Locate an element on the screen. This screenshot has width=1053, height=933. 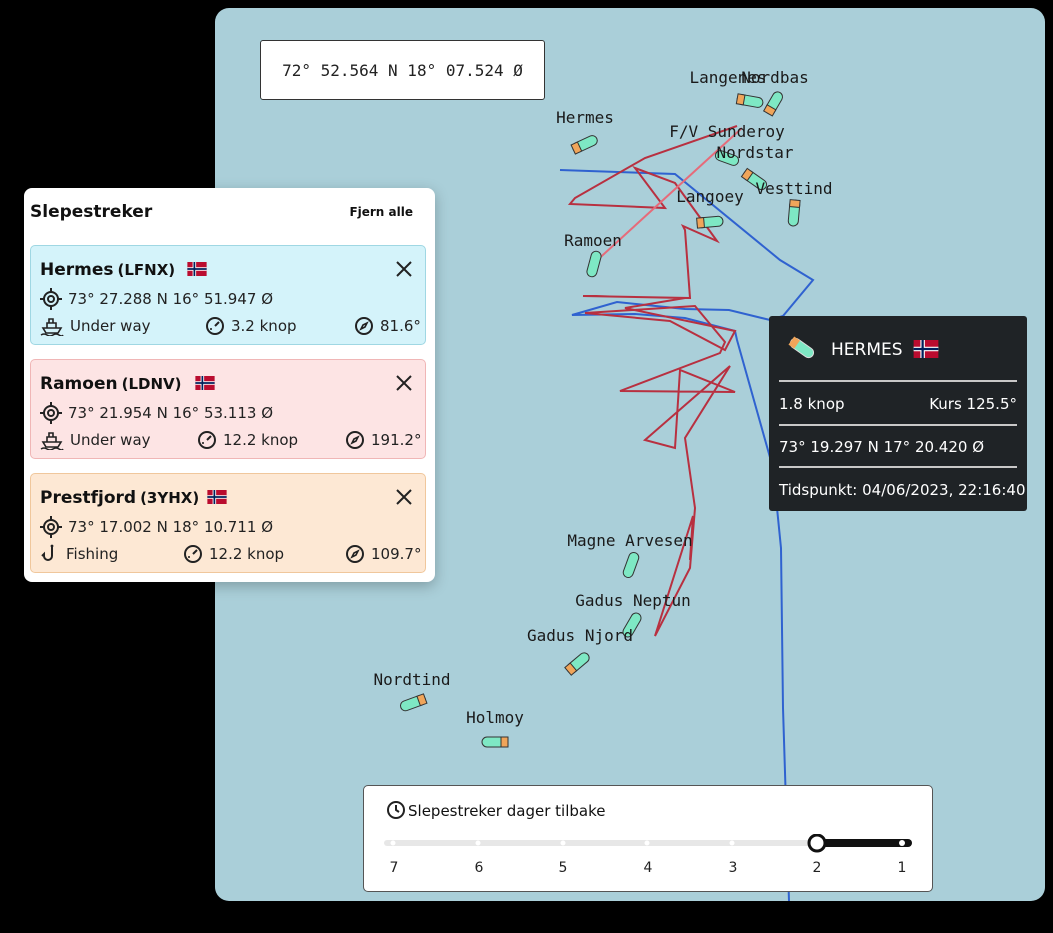
slider-handle is located at coordinates (817, 843).